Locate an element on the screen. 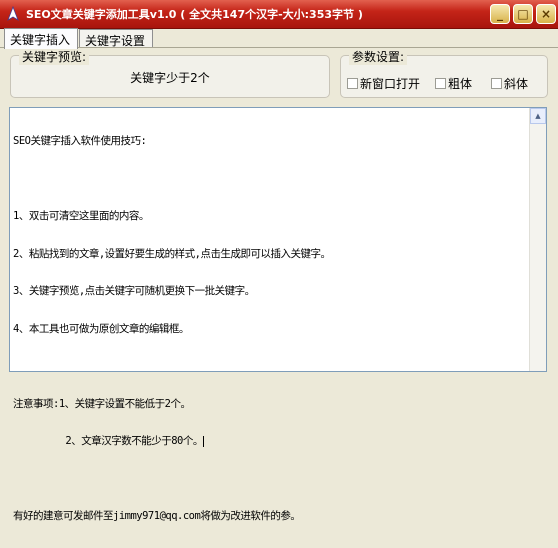  editor-line: 4、本工具也可做为原创文章的编辑框。 is located at coordinates (101, 328).